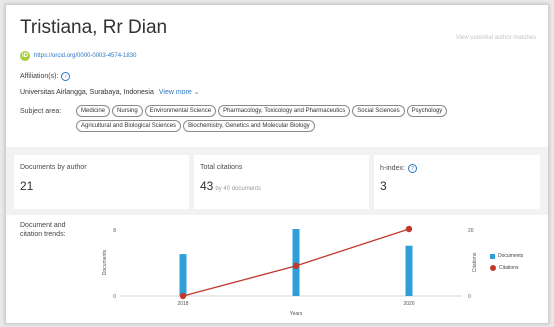 The height and width of the screenshot is (327, 554). I want to click on documents-label: Documents by author, so click(53, 167).